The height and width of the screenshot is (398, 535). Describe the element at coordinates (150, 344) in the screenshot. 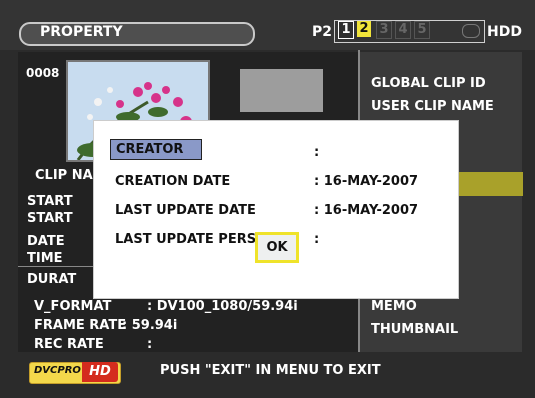

I see `rec-rate-value: :` at that location.